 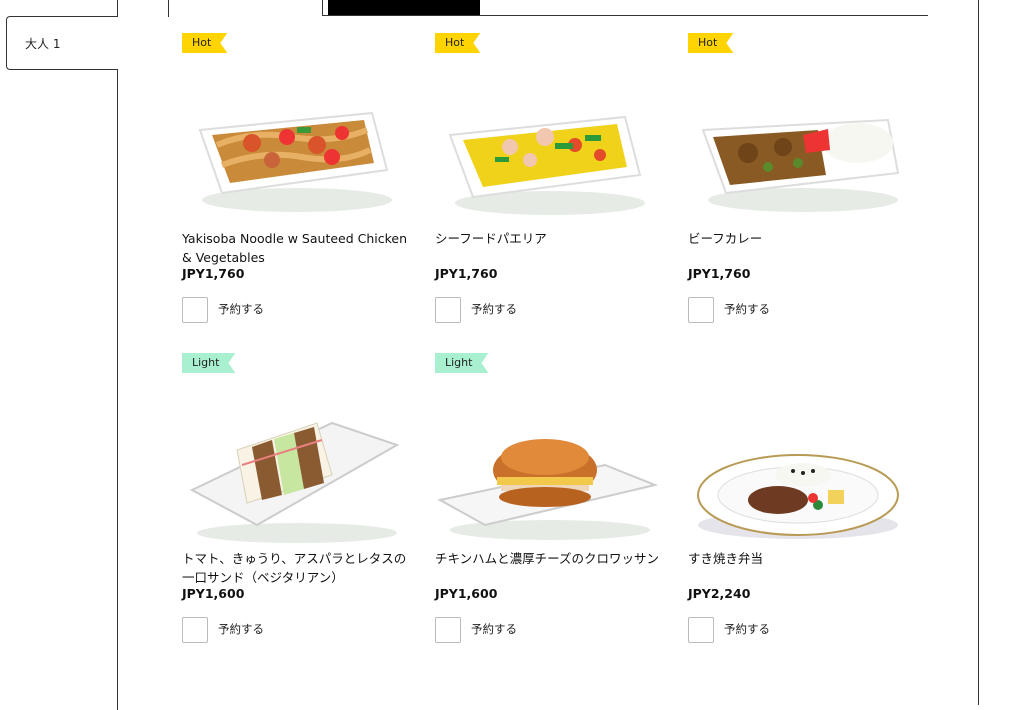 What do you see at coordinates (725, 238) in the screenshot?
I see `meal-name: ビーフカレー` at bounding box center [725, 238].